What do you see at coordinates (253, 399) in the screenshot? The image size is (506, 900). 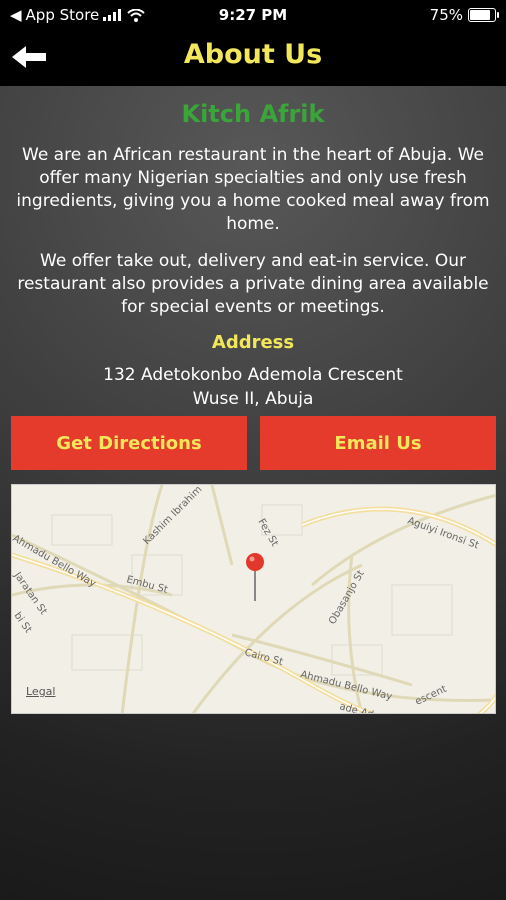 I see `address-line-2: Wuse II, Abuja` at bounding box center [253, 399].